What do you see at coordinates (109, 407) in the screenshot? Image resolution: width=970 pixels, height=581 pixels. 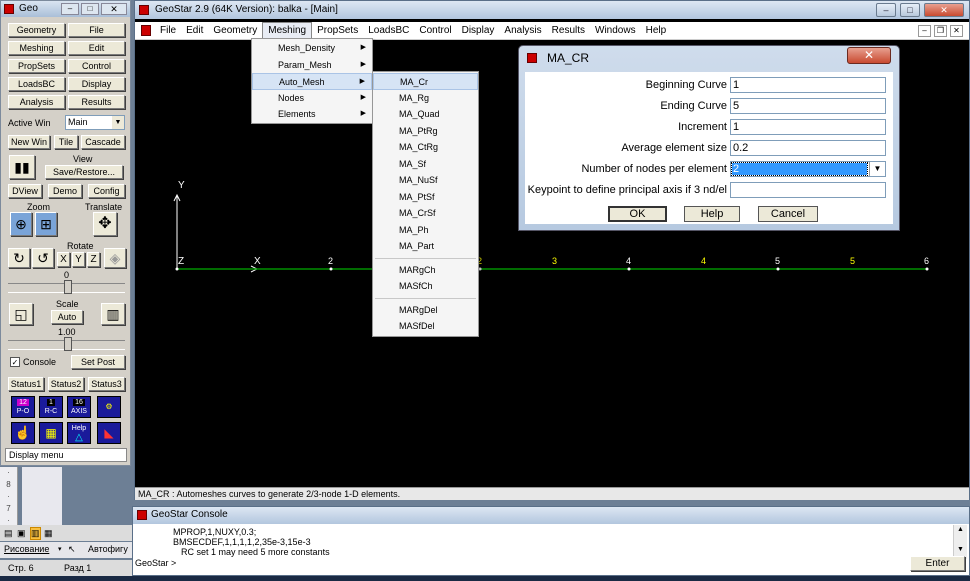 I see `gc-icon: ⚙` at bounding box center [109, 407].